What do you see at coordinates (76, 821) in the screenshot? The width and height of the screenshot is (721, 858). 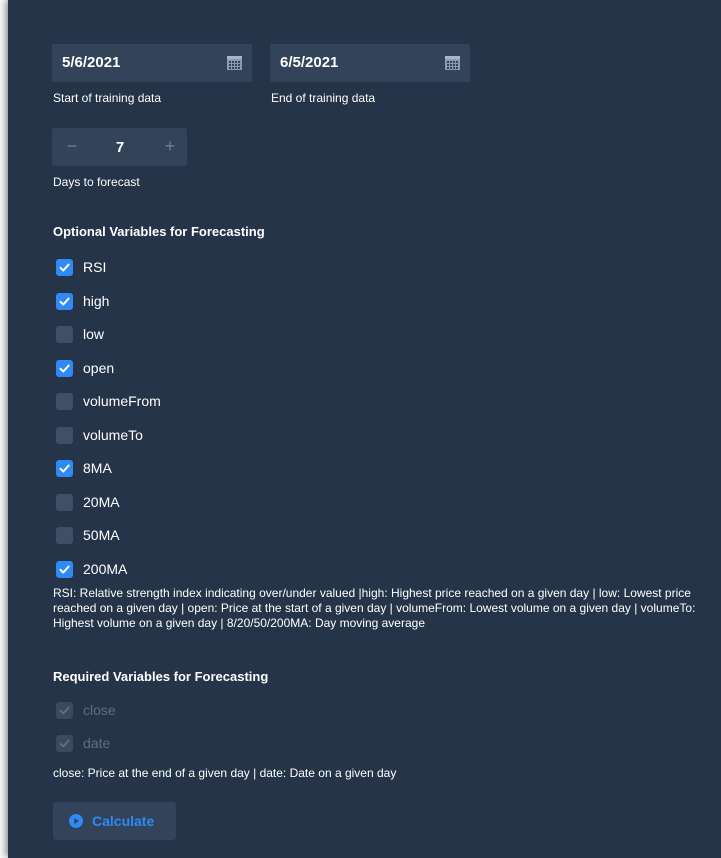 I see `play-circle-icon` at bounding box center [76, 821].